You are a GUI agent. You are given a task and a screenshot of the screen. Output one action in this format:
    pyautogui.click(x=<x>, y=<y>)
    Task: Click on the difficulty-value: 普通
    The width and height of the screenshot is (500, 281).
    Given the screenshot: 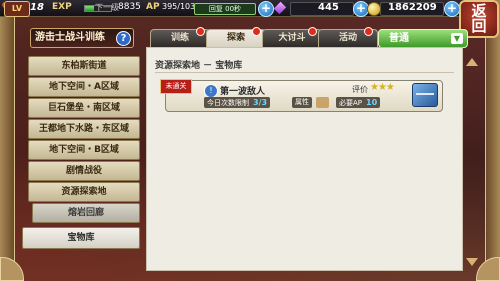 What is the action you would take?
    pyautogui.click(x=399, y=38)
    